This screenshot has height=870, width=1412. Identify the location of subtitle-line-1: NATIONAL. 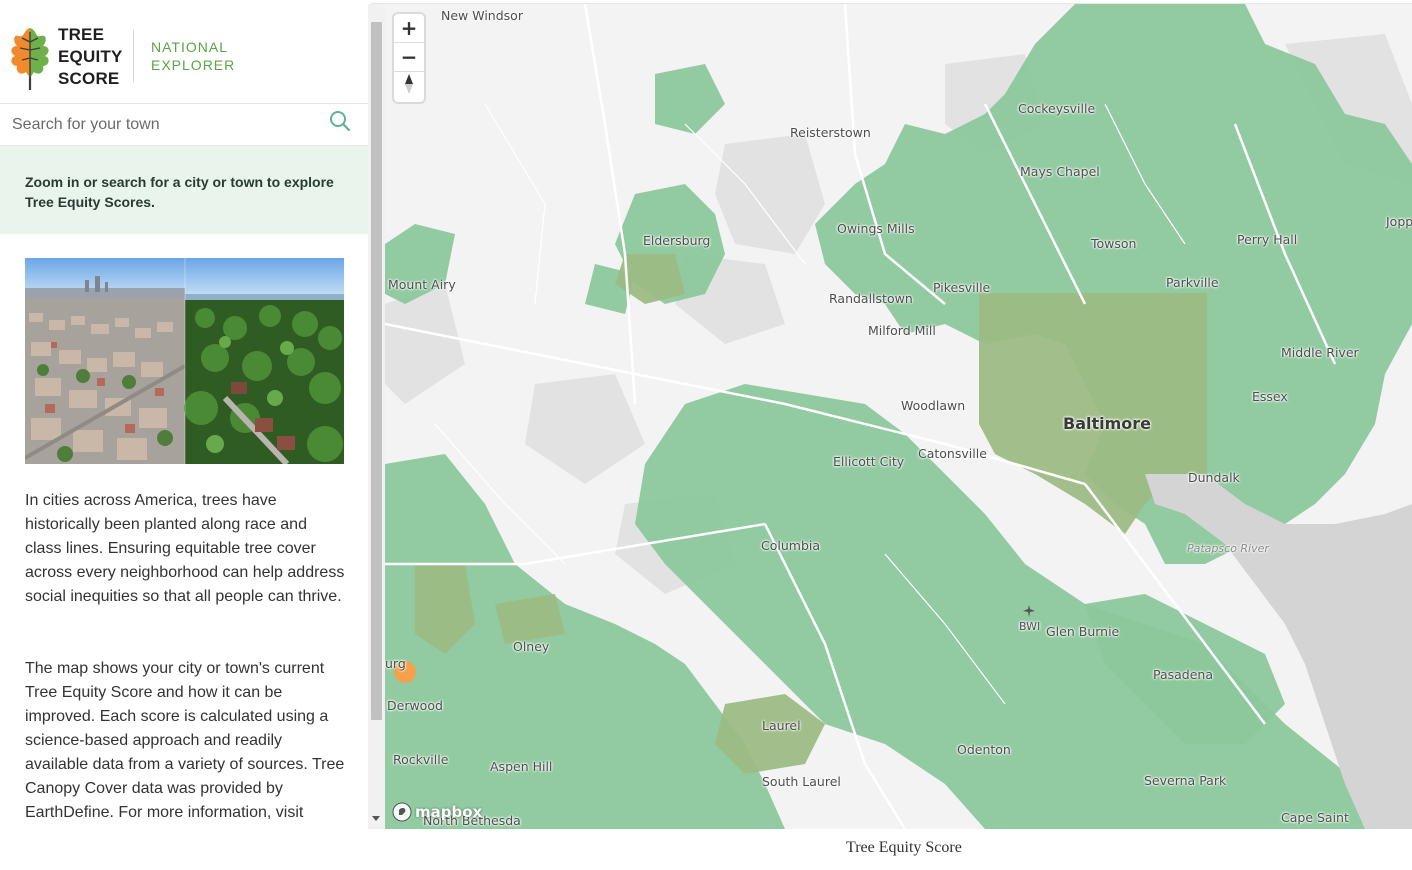
(189, 47).